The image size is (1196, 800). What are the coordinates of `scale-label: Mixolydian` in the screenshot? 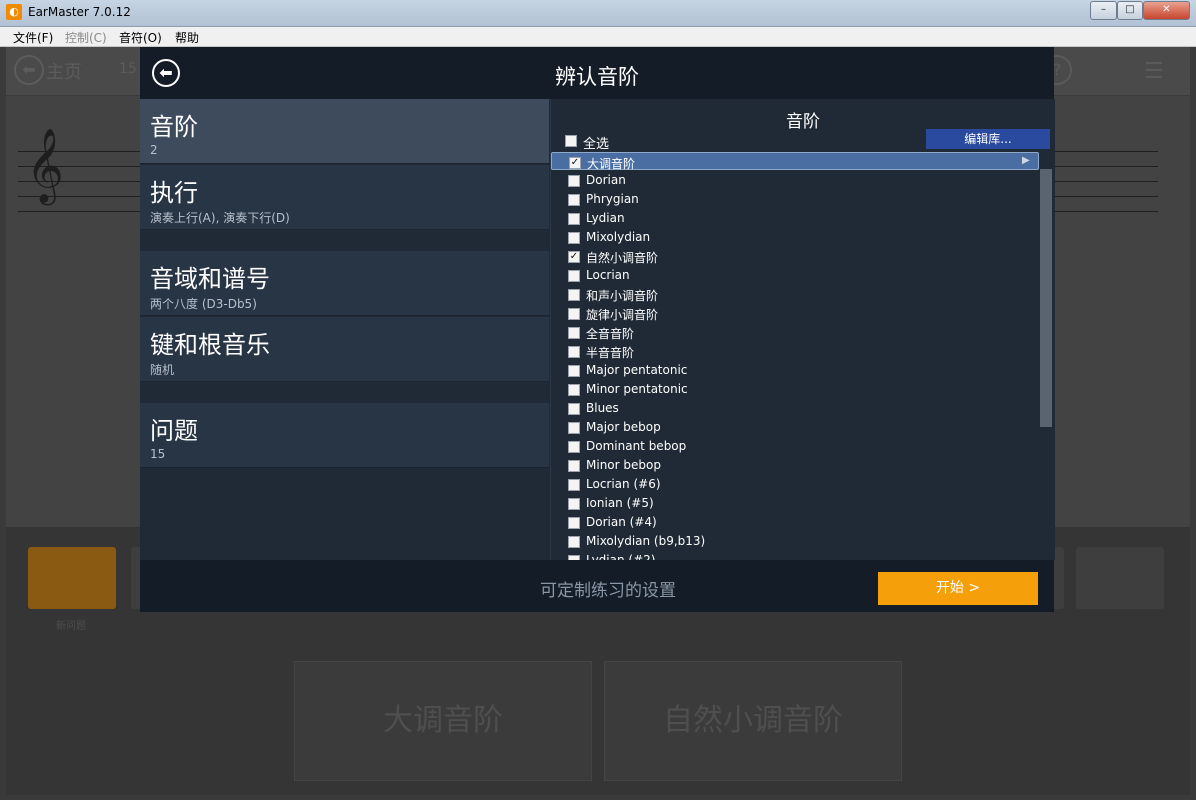 It's located at (618, 237).